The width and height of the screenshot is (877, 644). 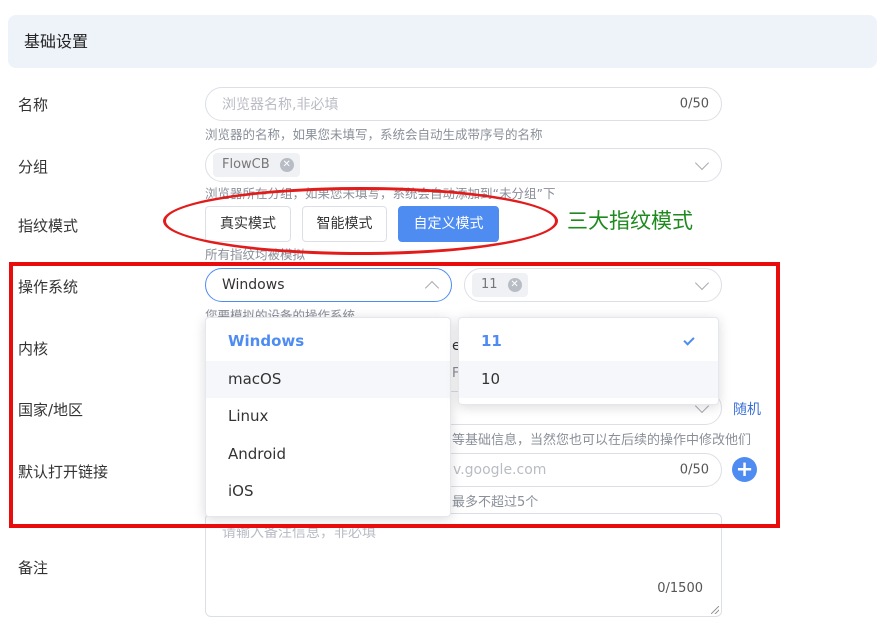 I want to click on name-placeholder: 浏览器名称,非必填, so click(x=280, y=105).